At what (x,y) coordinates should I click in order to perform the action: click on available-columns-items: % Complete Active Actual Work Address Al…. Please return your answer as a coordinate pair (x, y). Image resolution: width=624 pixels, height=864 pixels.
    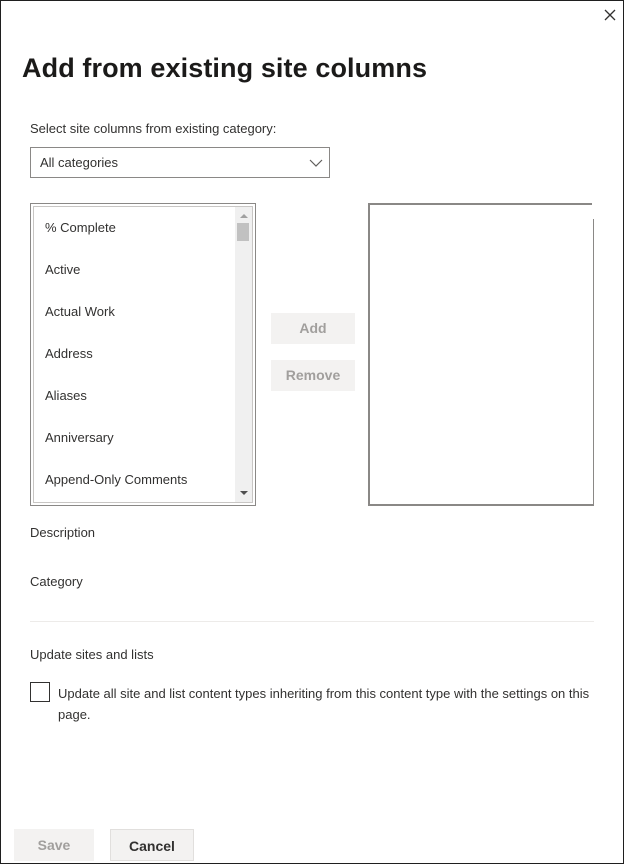
    Looking at the image, I should click on (134, 354).